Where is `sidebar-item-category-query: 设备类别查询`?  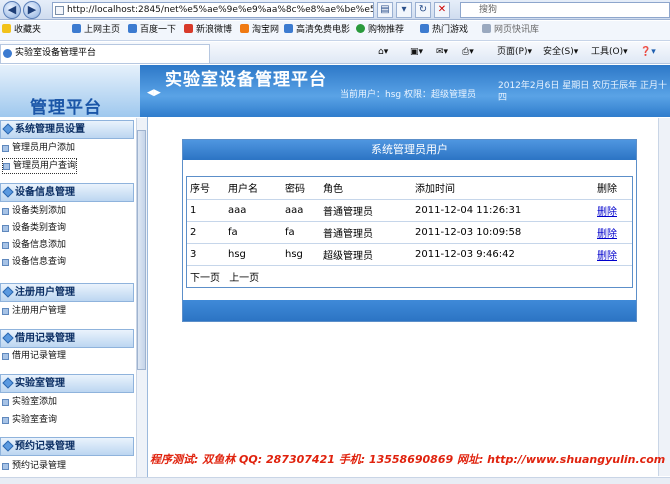
sidebar-item-category-query: 设备类别查询 is located at coordinates (34, 228).